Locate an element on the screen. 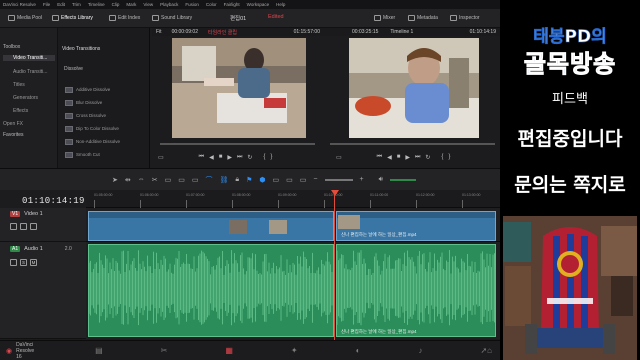  menu-item: Workspace is located at coordinates (258, 4).